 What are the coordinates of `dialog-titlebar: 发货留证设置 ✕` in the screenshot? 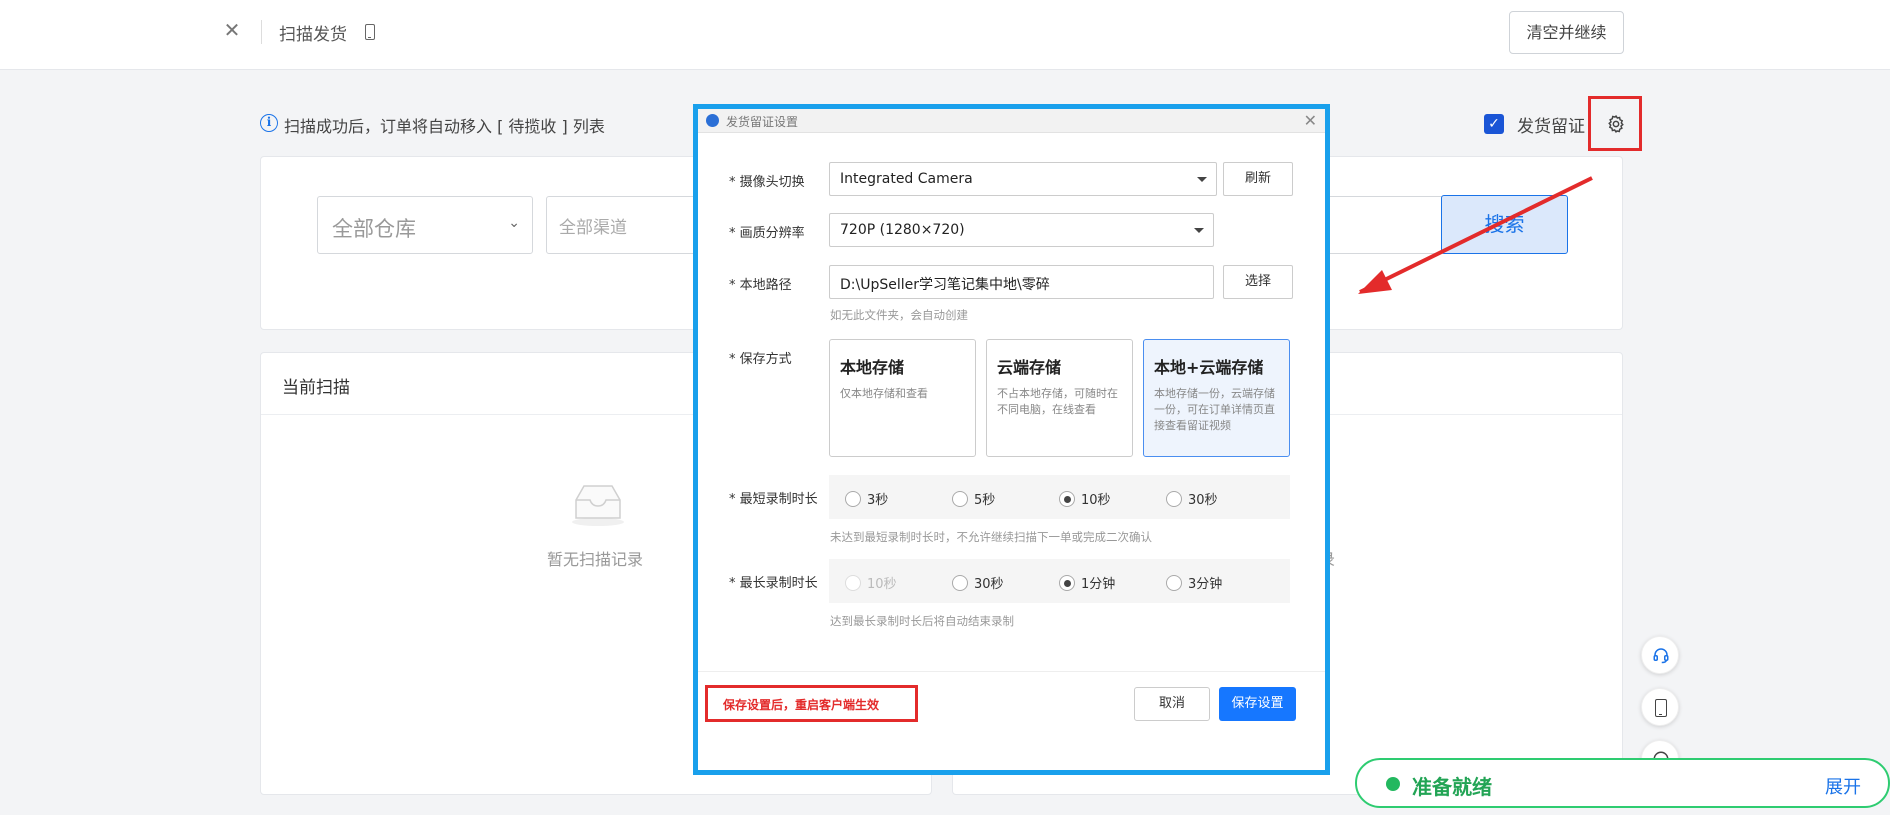 It's located at (1011, 121).